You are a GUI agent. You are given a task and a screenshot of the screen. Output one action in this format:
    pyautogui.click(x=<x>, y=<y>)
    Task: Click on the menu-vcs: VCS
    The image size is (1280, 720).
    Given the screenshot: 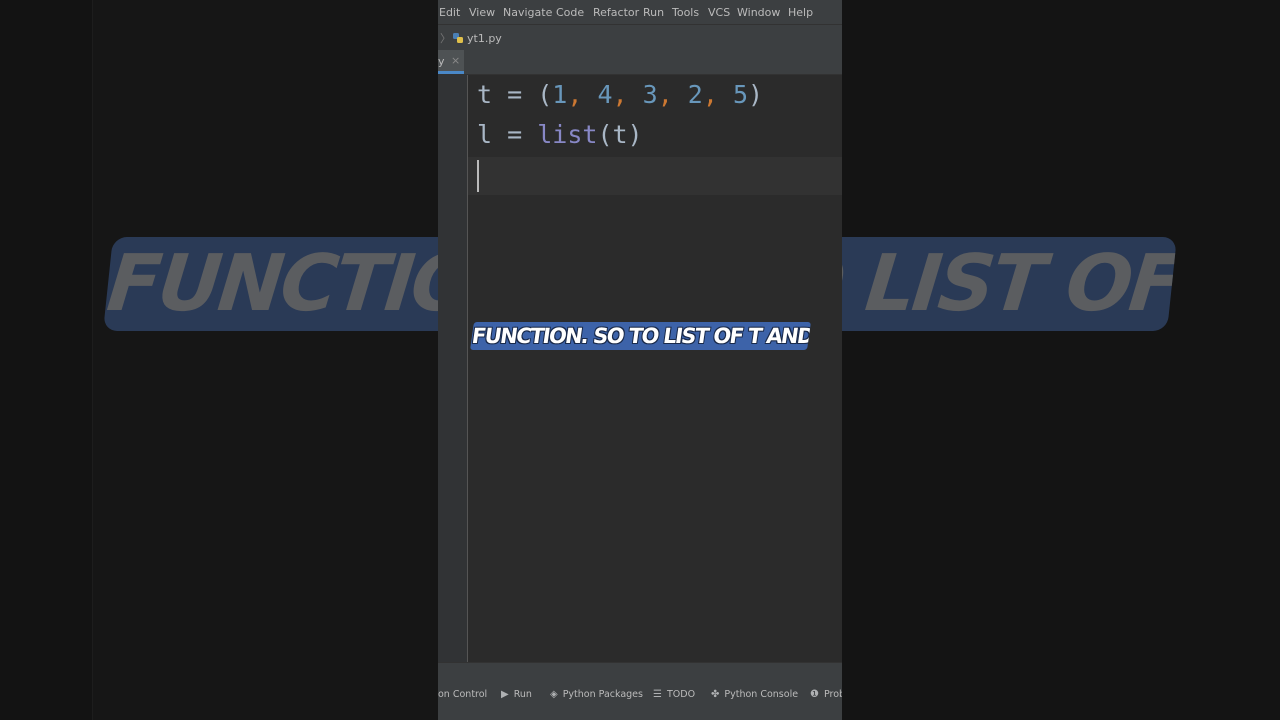 What is the action you would take?
    pyautogui.click(x=719, y=12)
    